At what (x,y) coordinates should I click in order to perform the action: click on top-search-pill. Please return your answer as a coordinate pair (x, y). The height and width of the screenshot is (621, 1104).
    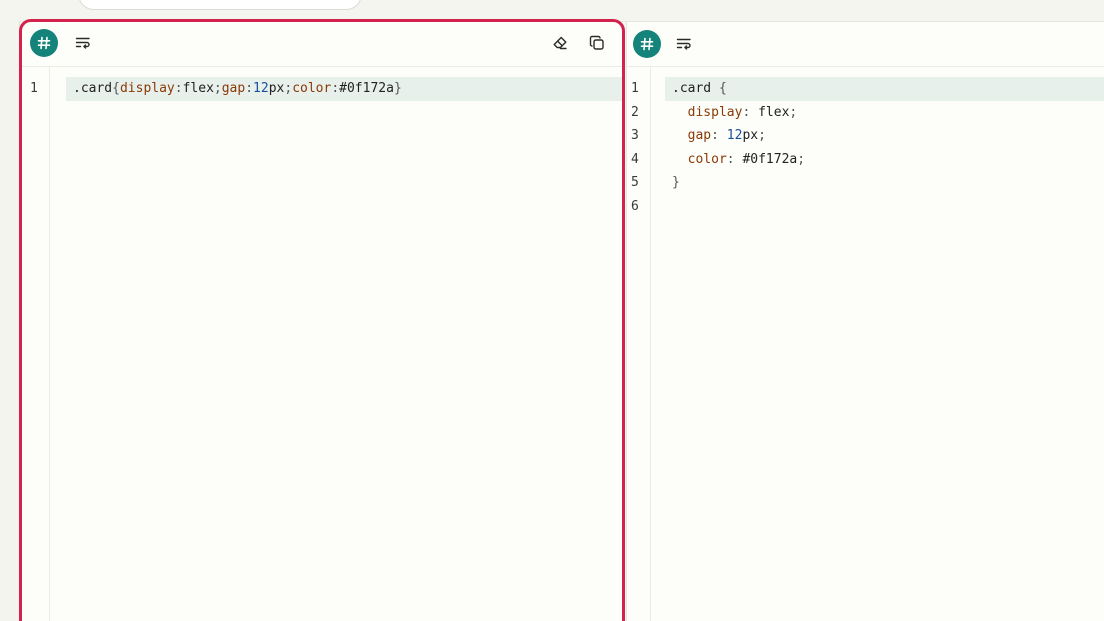
    Looking at the image, I should click on (220, 5).